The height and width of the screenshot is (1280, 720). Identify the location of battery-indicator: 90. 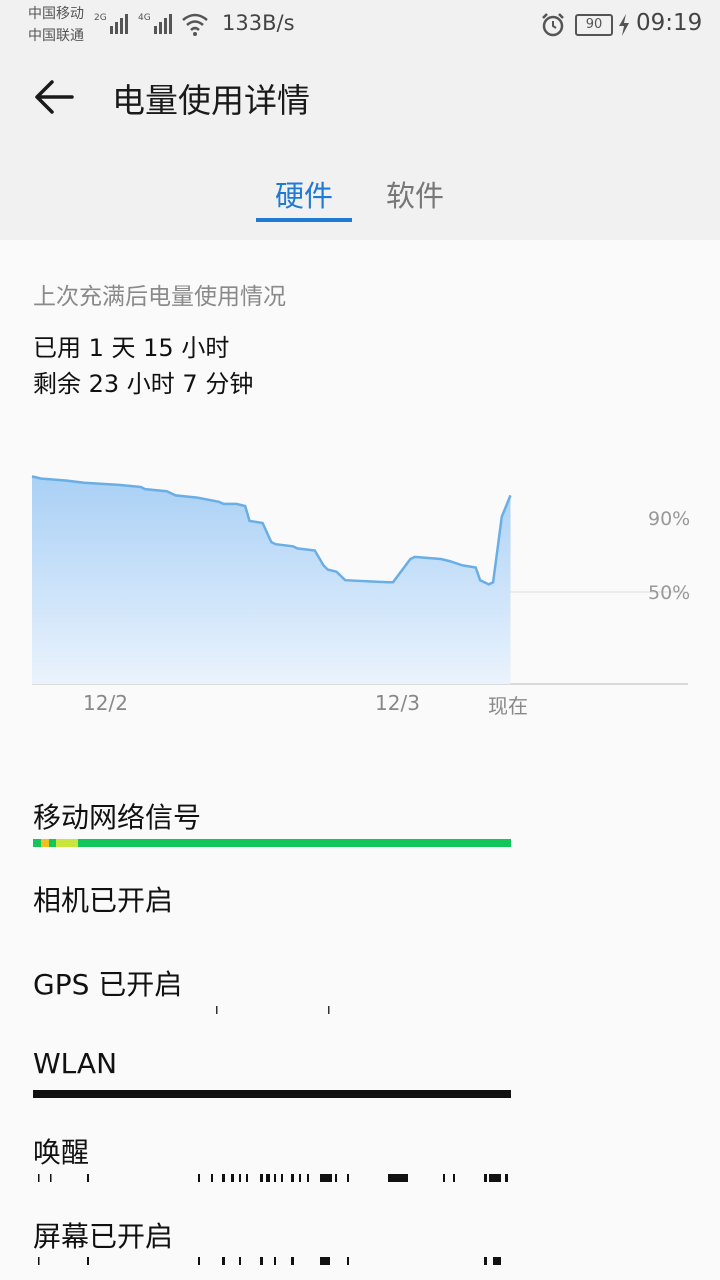
(594, 25).